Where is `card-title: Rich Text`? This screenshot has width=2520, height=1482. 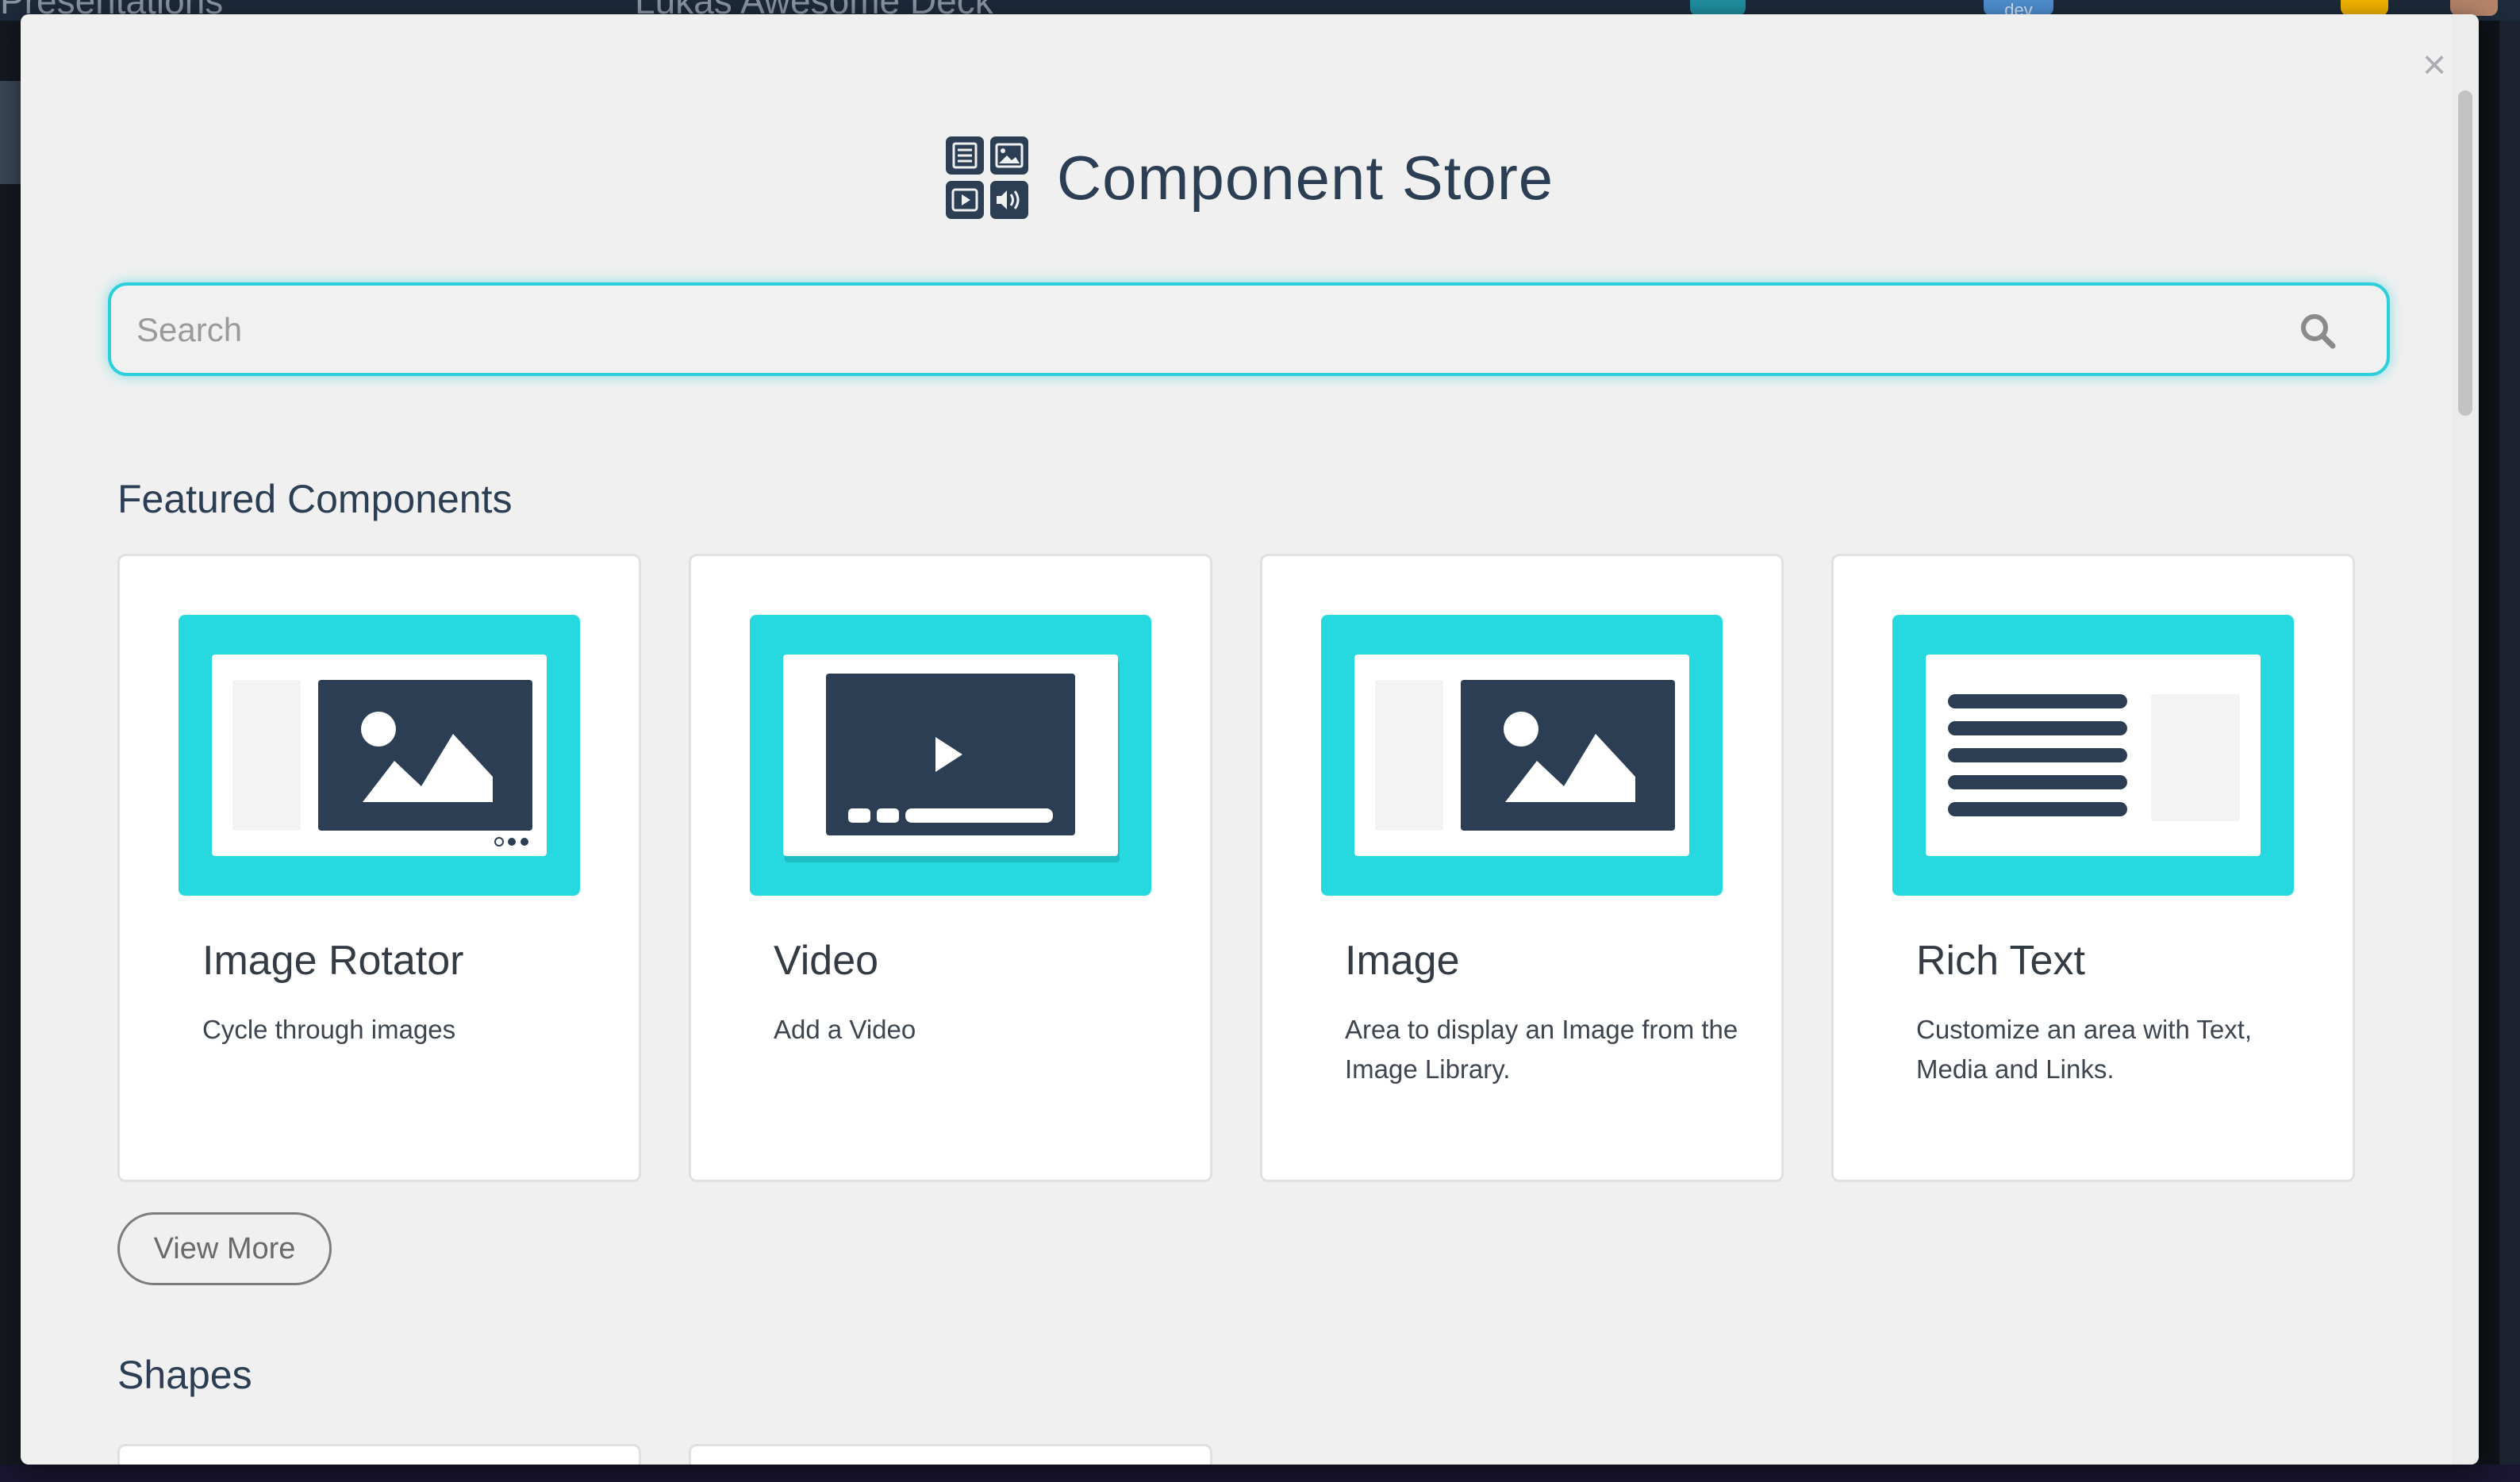
card-title: Rich Text is located at coordinates (2000, 961).